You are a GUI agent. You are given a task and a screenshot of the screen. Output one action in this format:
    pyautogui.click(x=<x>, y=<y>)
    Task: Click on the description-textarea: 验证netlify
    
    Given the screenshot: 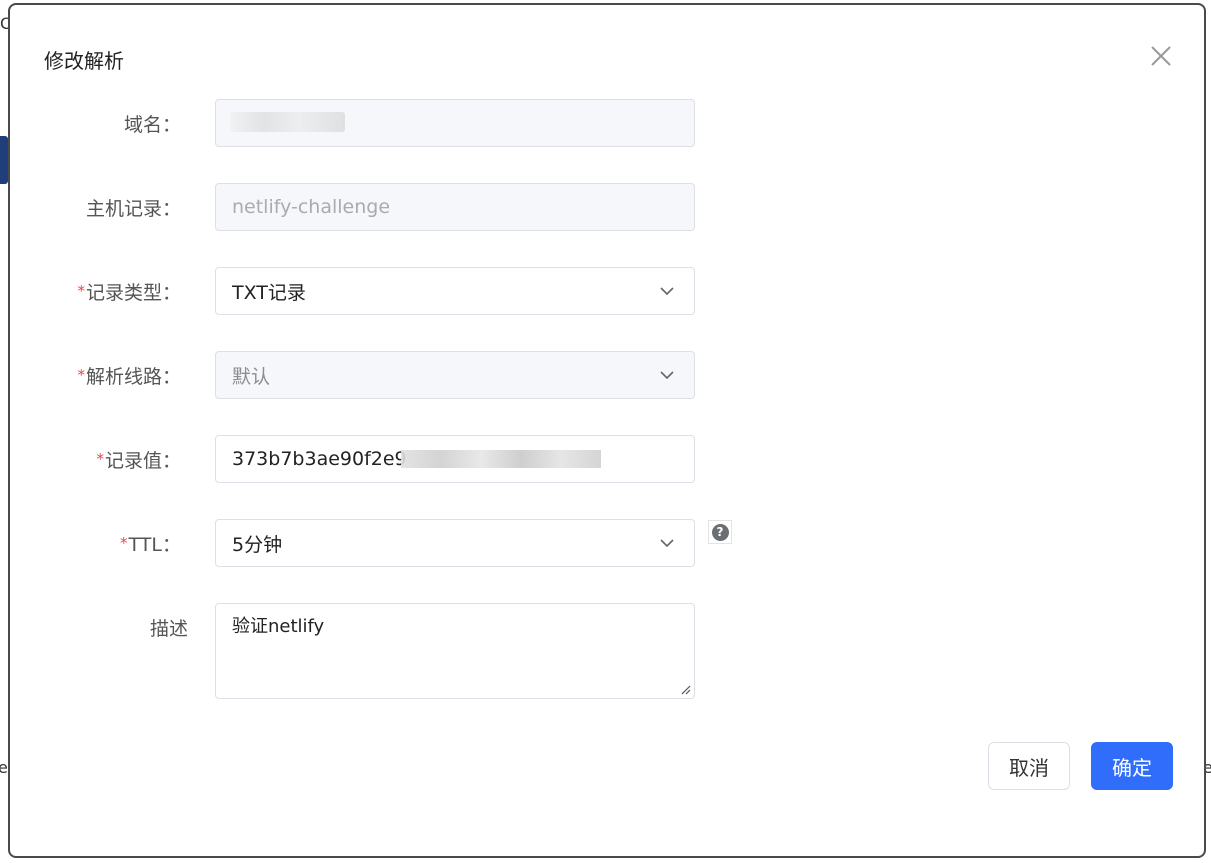 What is the action you would take?
    pyautogui.click(x=455, y=651)
    